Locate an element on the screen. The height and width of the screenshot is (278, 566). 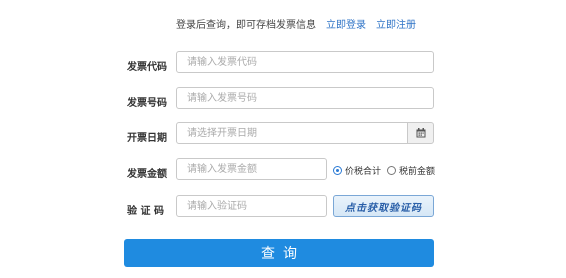
radio-tax-inclusive-total-label: 价税合计 is located at coordinates (363, 172).